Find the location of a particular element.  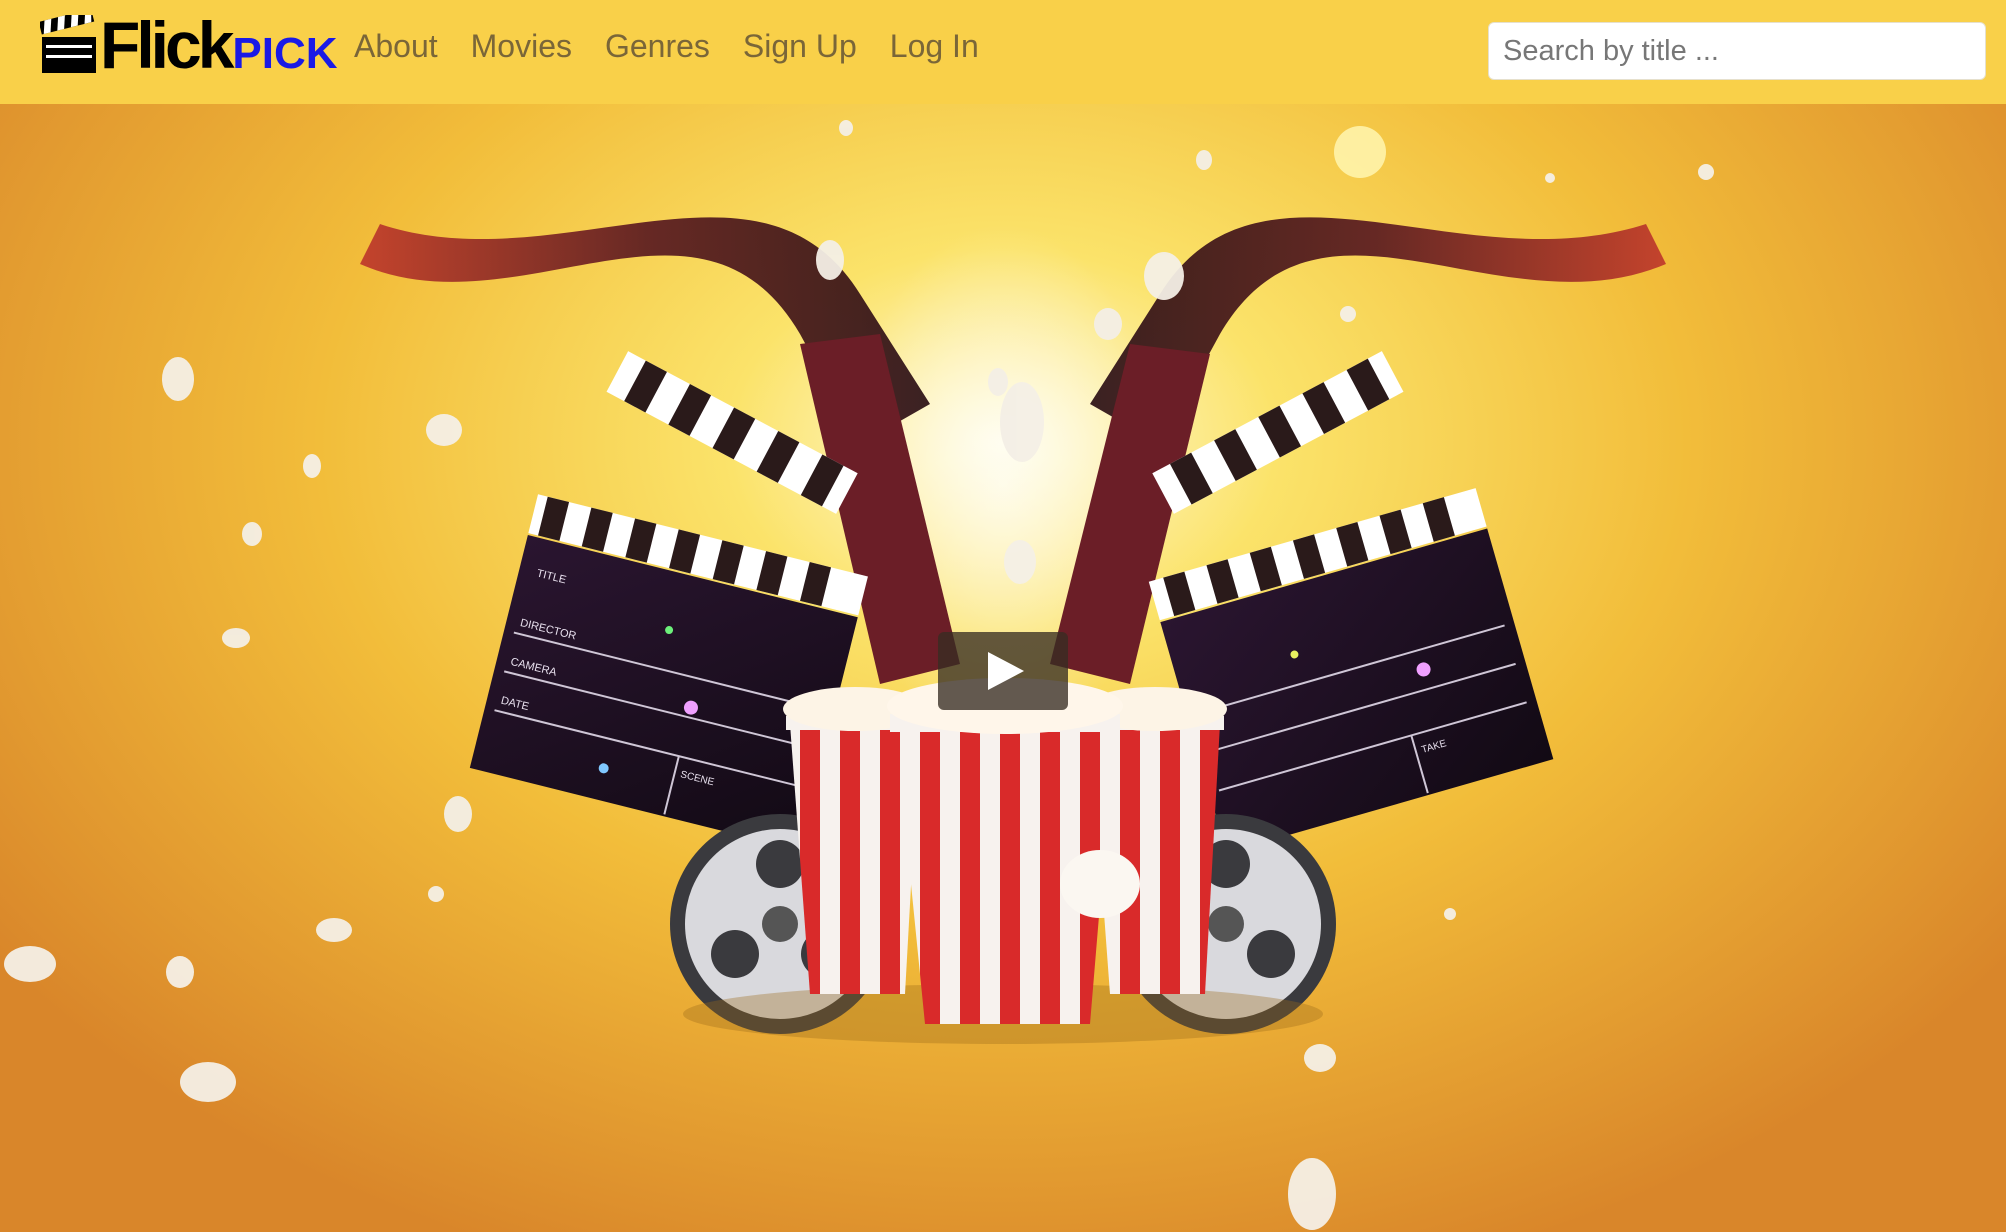

brand-name-pick: PICK is located at coordinates (285, 53).